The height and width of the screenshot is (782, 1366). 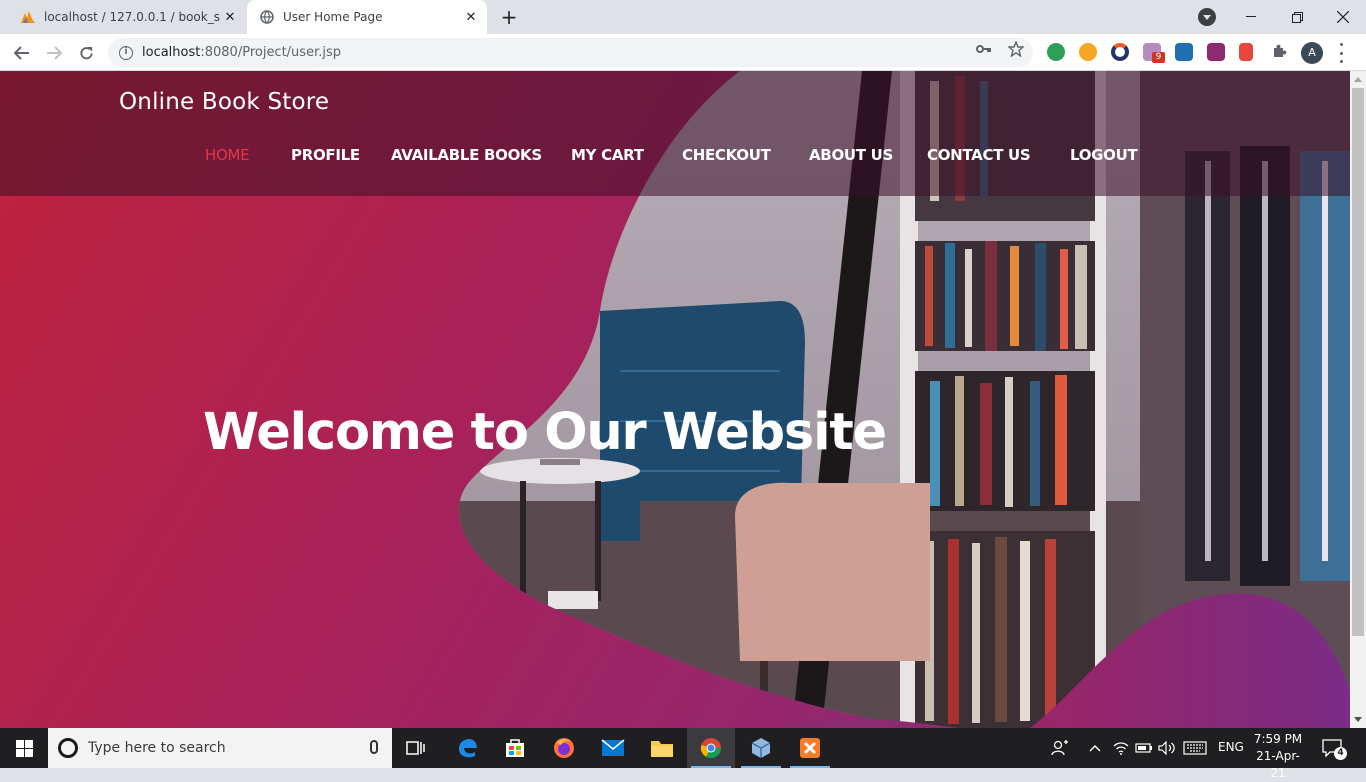 What do you see at coordinates (564, 748) in the screenshot?
I see `firefox-icon` at bounding box center [564, 748].